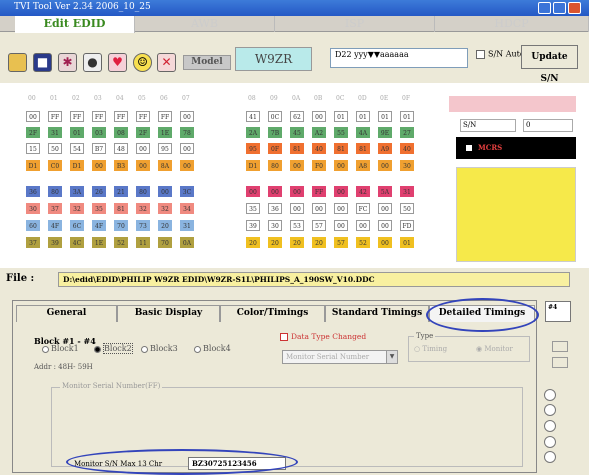 The width and height of the screenshot is (589, 475). I want to click on hex-cell: 0A, so click(187, 242).